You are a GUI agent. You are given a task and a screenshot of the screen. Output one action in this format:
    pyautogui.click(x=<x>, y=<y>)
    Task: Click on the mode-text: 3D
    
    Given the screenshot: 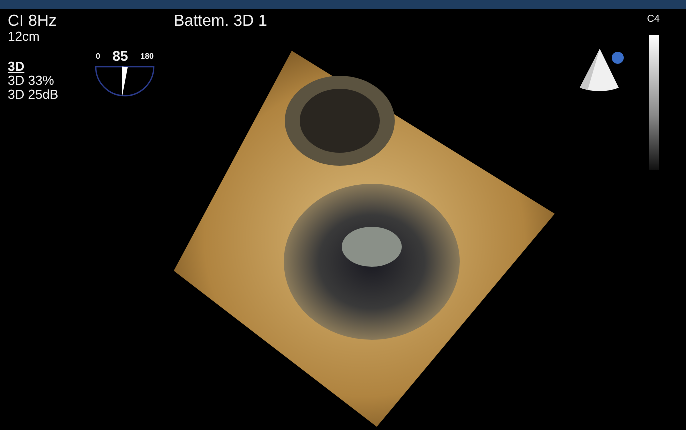 What is the action you would take?
    pyautogui.click(x=17, y=67)
    